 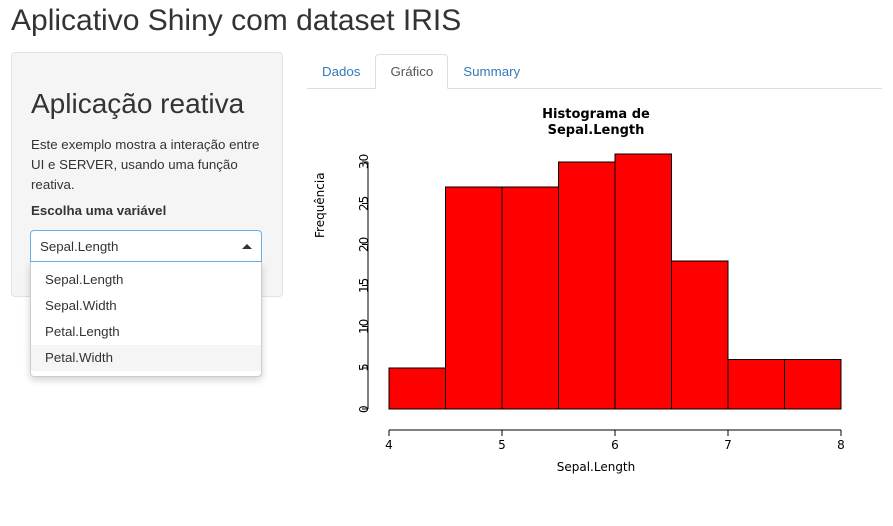 What do you see at coordinates (491, 71) in the screenshot?
I see `tab-summary: Summary` at bounding box center [491, 71].